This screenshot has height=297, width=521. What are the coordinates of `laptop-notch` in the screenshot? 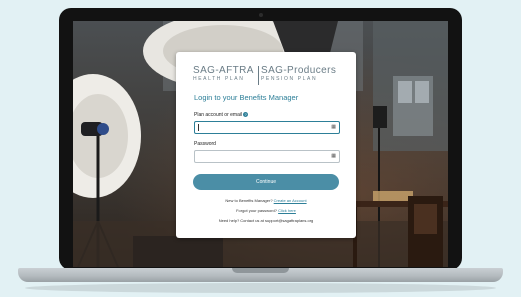 It's located at (260, 270).